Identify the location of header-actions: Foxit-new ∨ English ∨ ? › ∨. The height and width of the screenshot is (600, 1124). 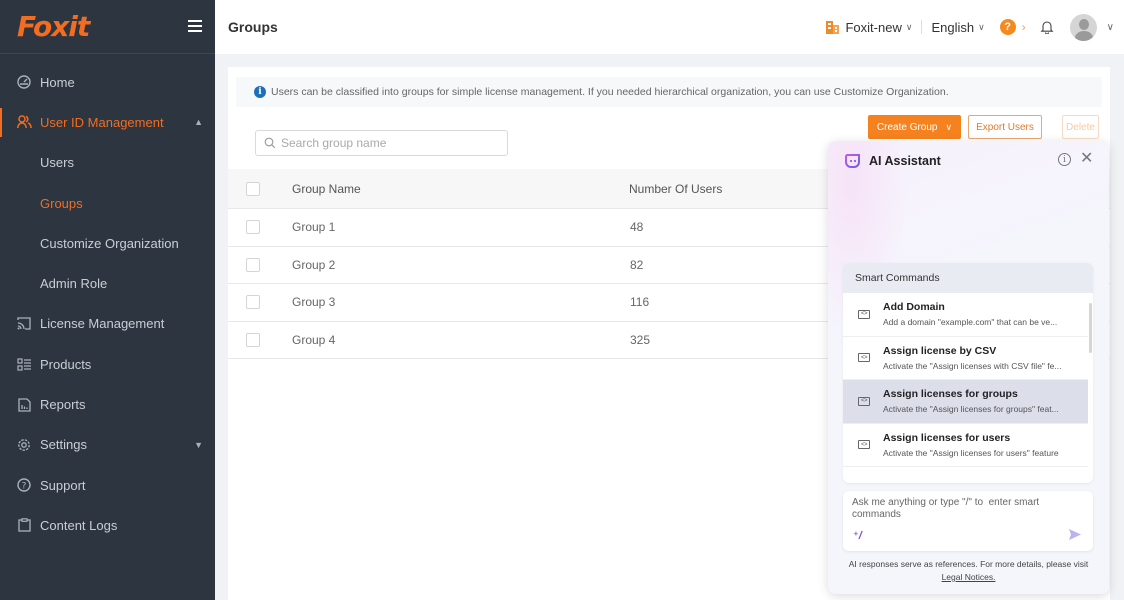
(975, 27).